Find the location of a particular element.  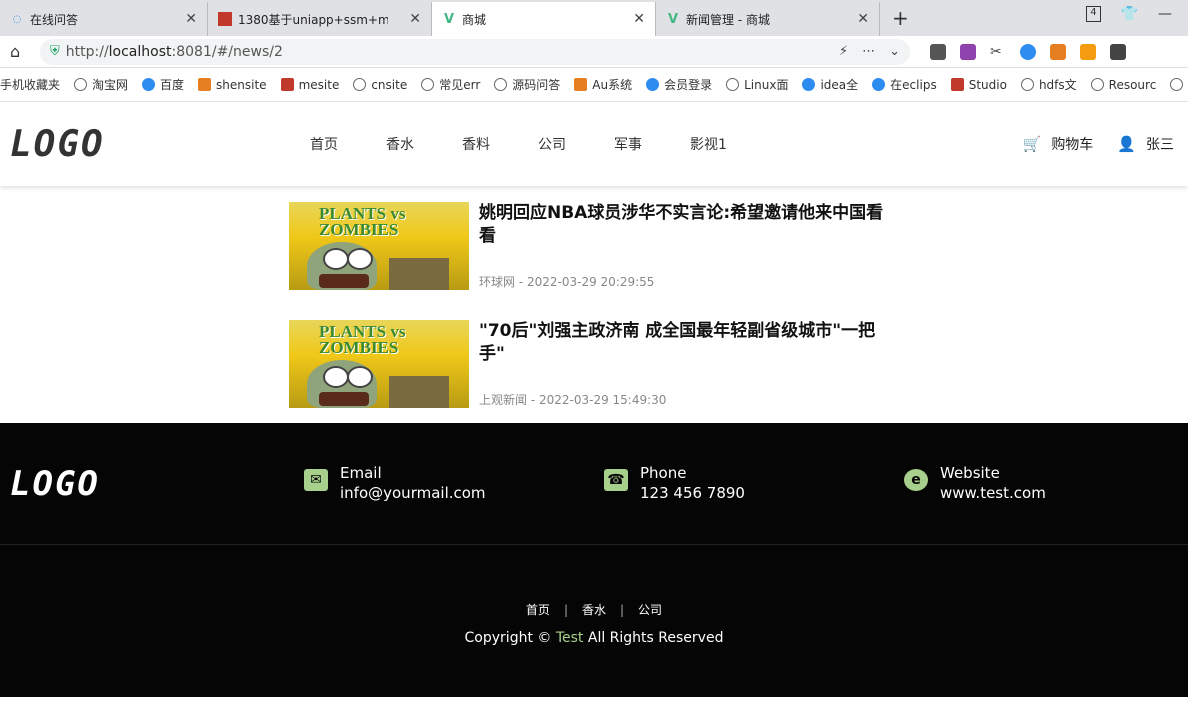

main-nav: 首页 香水 香料 公司 军事 影视1 is located at coordinates (518, 144).